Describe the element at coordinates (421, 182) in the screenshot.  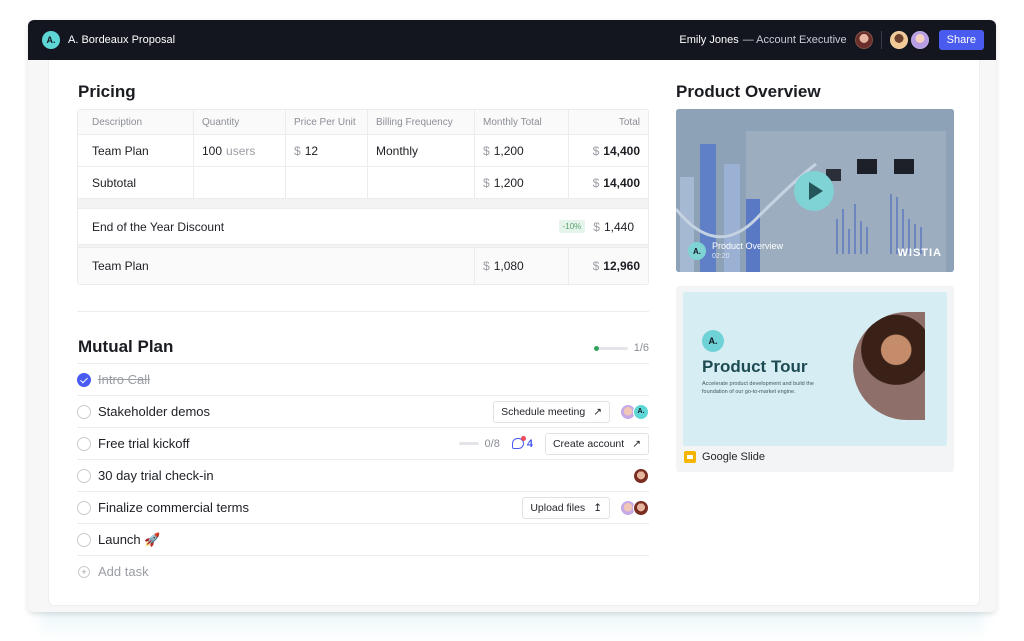
I see `billing-cell` at that location.